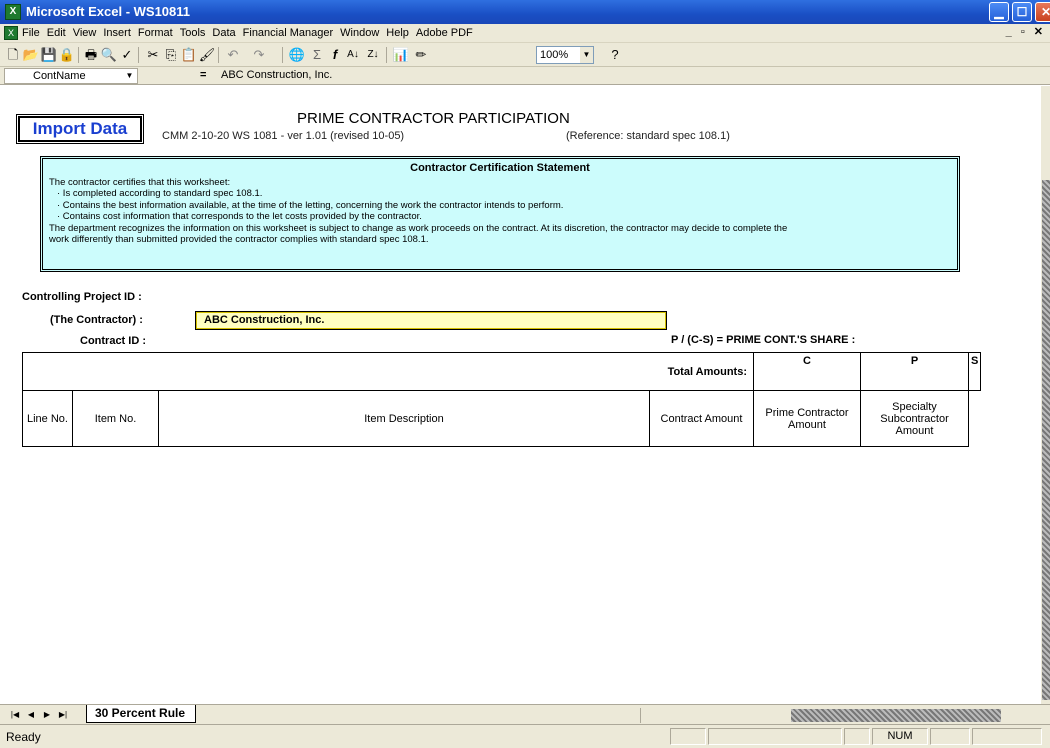 Image resolution: width=1050 pixels, height=748 pixels. Describe the element at coordinates (615, 55) in the screenshot. I see `help-icon: ?` at that location.